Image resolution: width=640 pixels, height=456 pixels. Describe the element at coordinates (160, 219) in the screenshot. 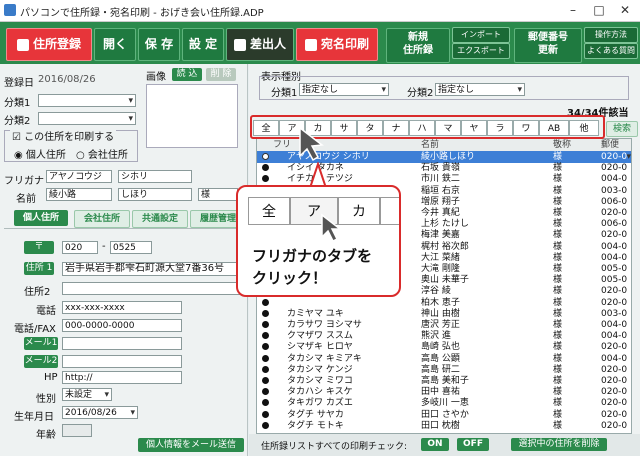

I see `tab-common-settings: 共通設定` at that location.